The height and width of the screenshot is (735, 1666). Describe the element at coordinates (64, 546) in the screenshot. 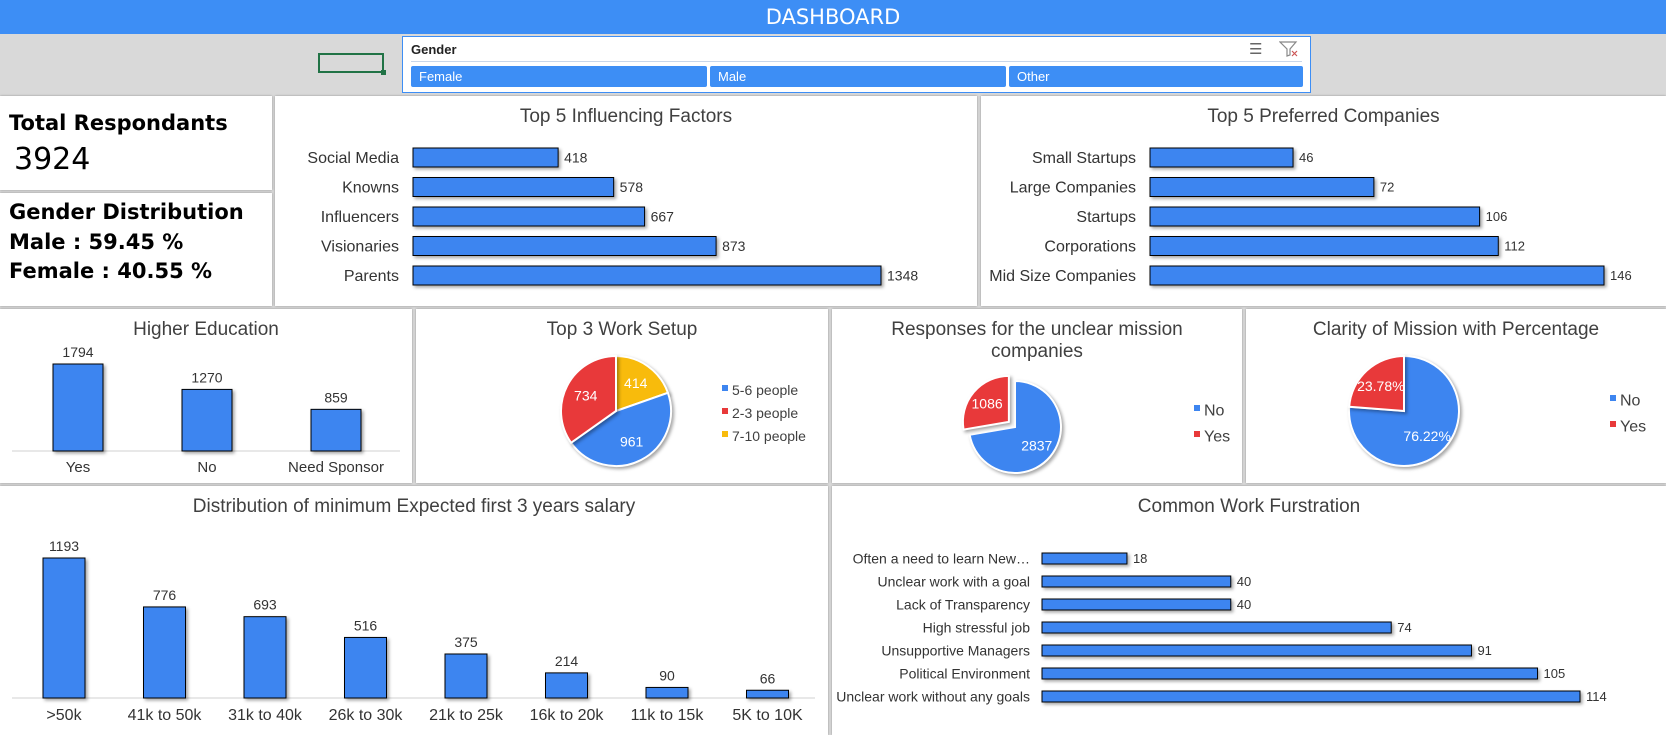

I see `data-label: 1193` at that location.